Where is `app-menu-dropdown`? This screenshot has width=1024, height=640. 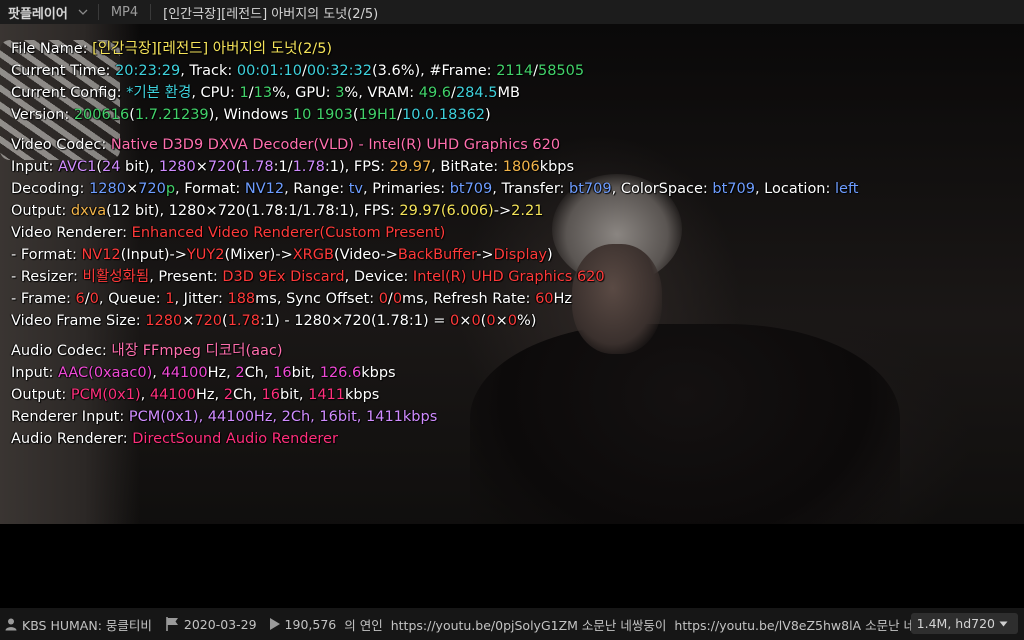 app-menu-dropdown is located at coordinates (83, 12).